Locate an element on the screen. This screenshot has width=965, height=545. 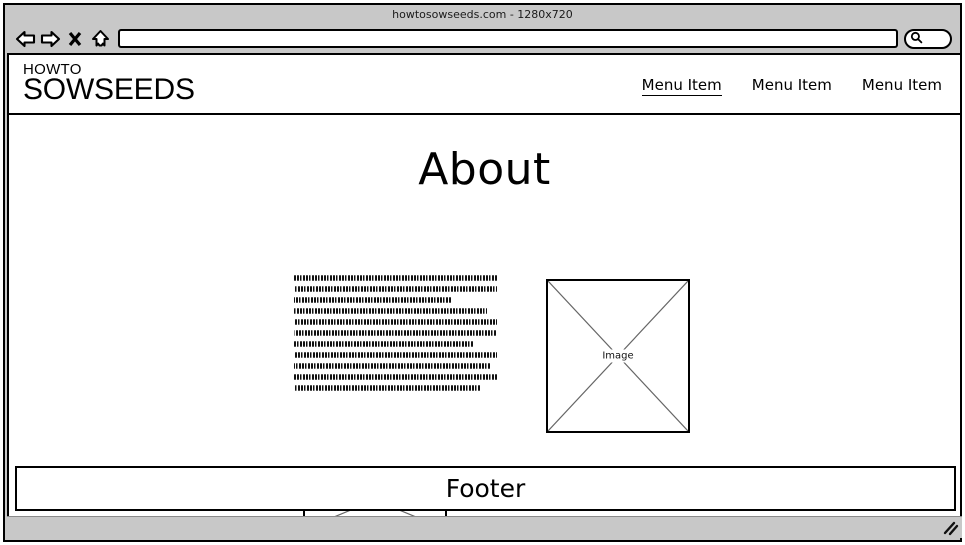
footer-label: Footer is located at coordinates (485, 488).